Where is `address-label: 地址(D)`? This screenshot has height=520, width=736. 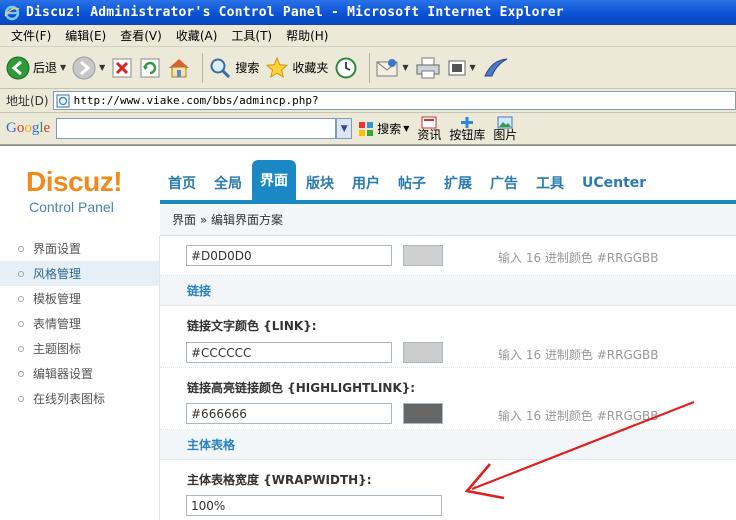 address-label: 地址(D) is located at coordinates (27, 101).